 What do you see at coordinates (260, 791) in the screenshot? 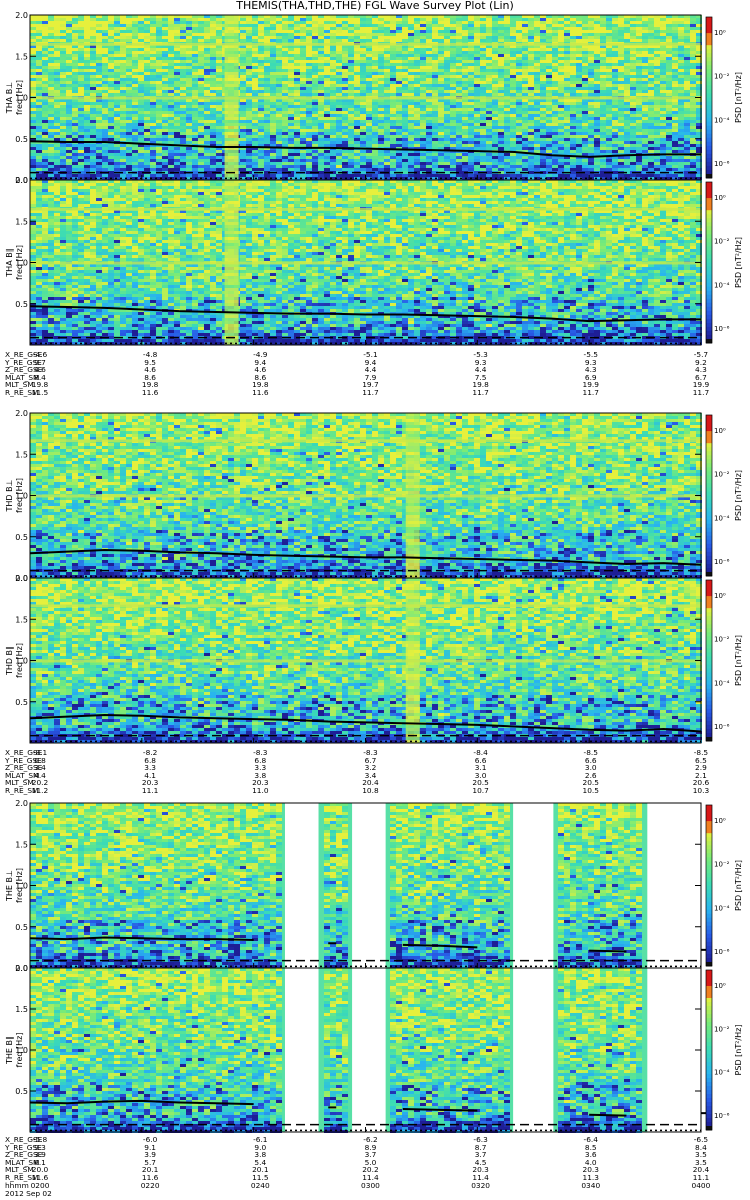
I see `ephemeris-value: 11.0` at bounding box center [260, 791].